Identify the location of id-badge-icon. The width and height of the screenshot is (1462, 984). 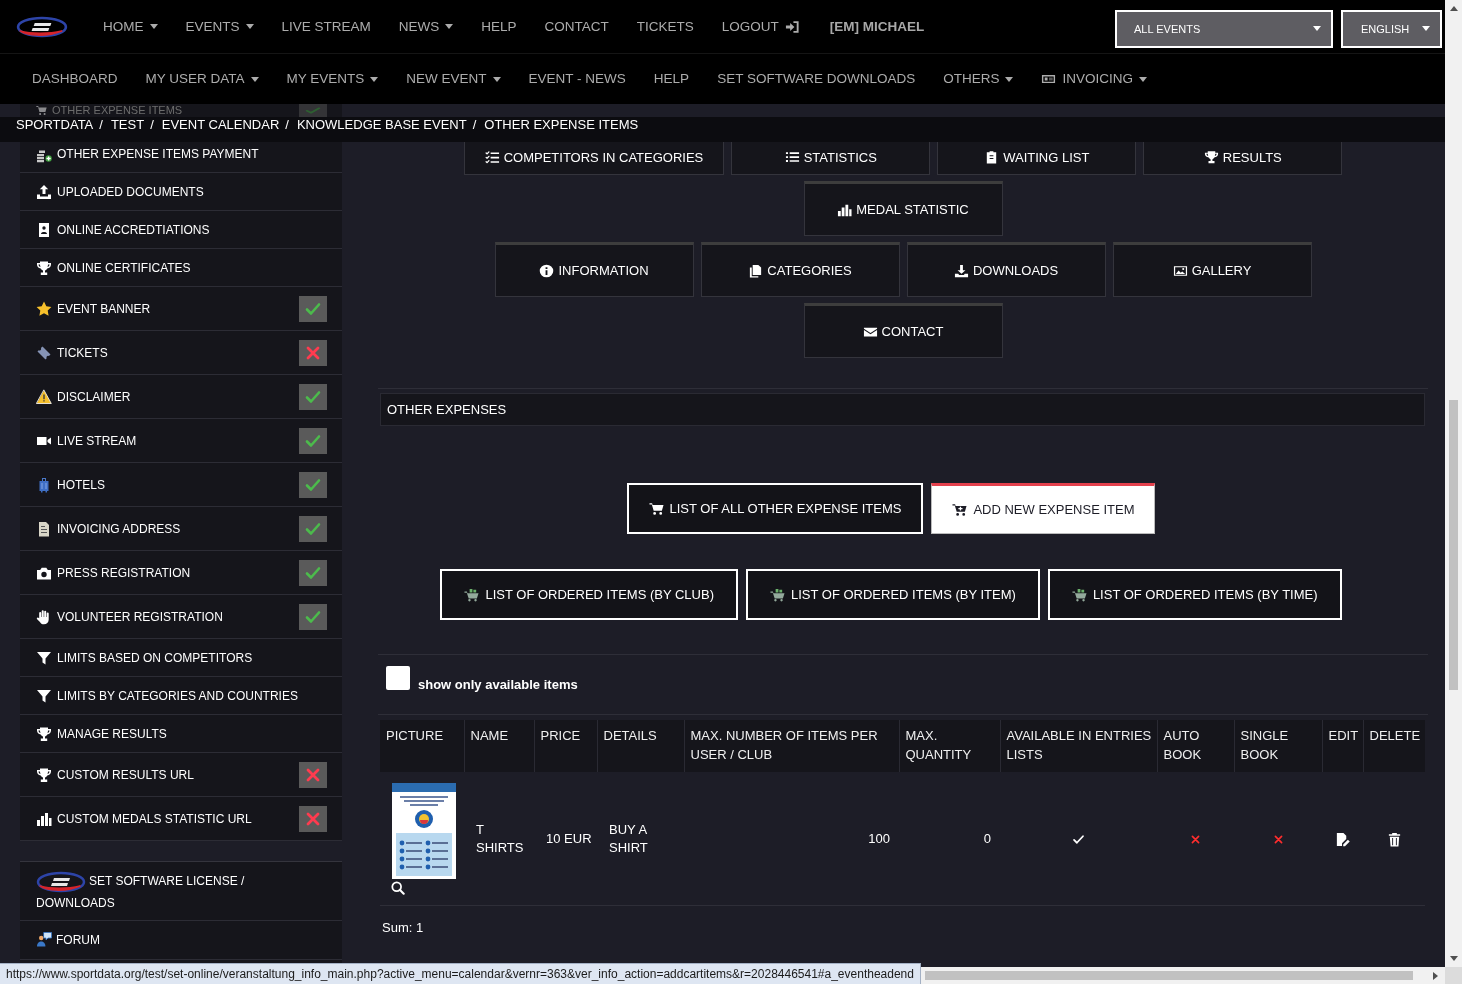
(44, 229).